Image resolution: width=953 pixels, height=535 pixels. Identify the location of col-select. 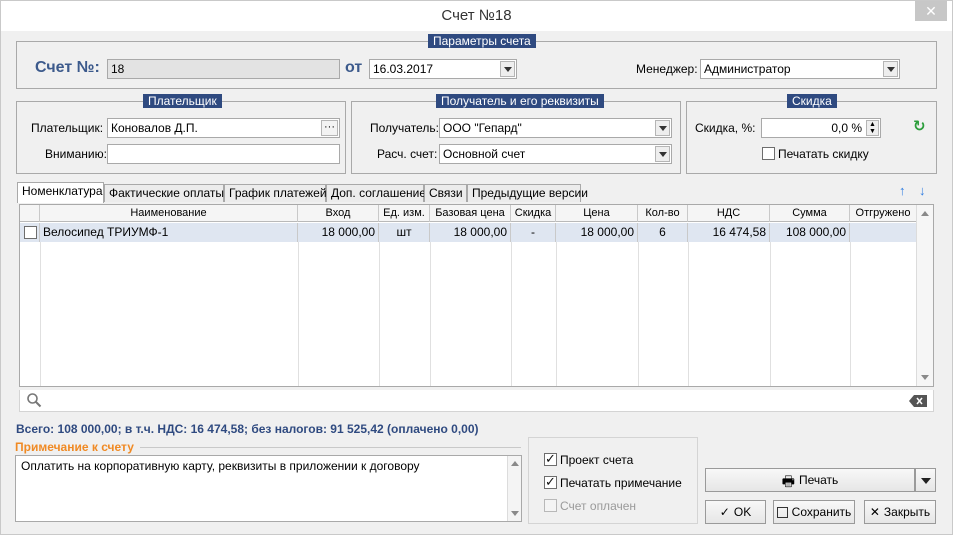
(30, 213).